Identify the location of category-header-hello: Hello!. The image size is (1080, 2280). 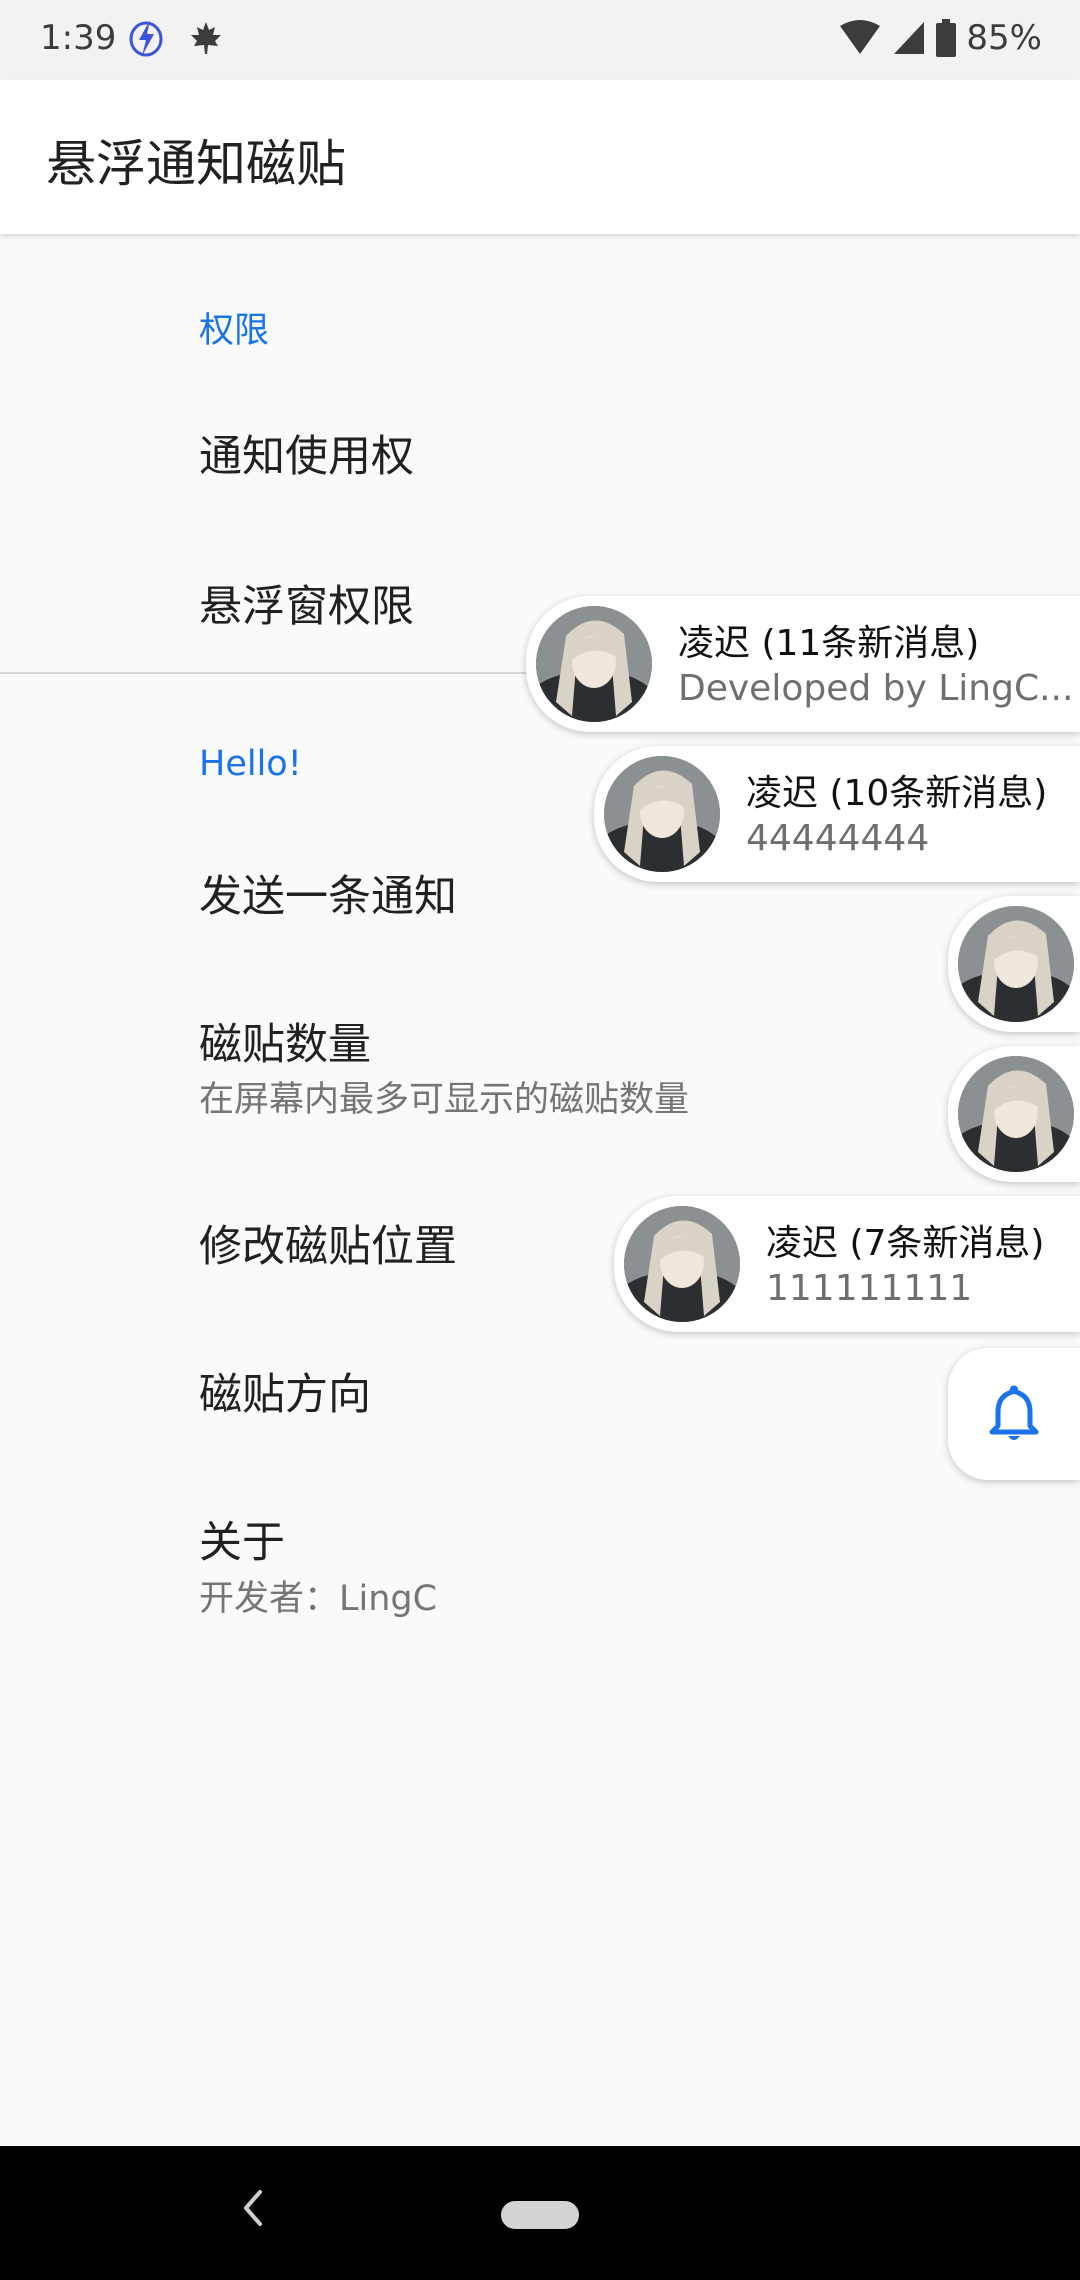
(250, 764).